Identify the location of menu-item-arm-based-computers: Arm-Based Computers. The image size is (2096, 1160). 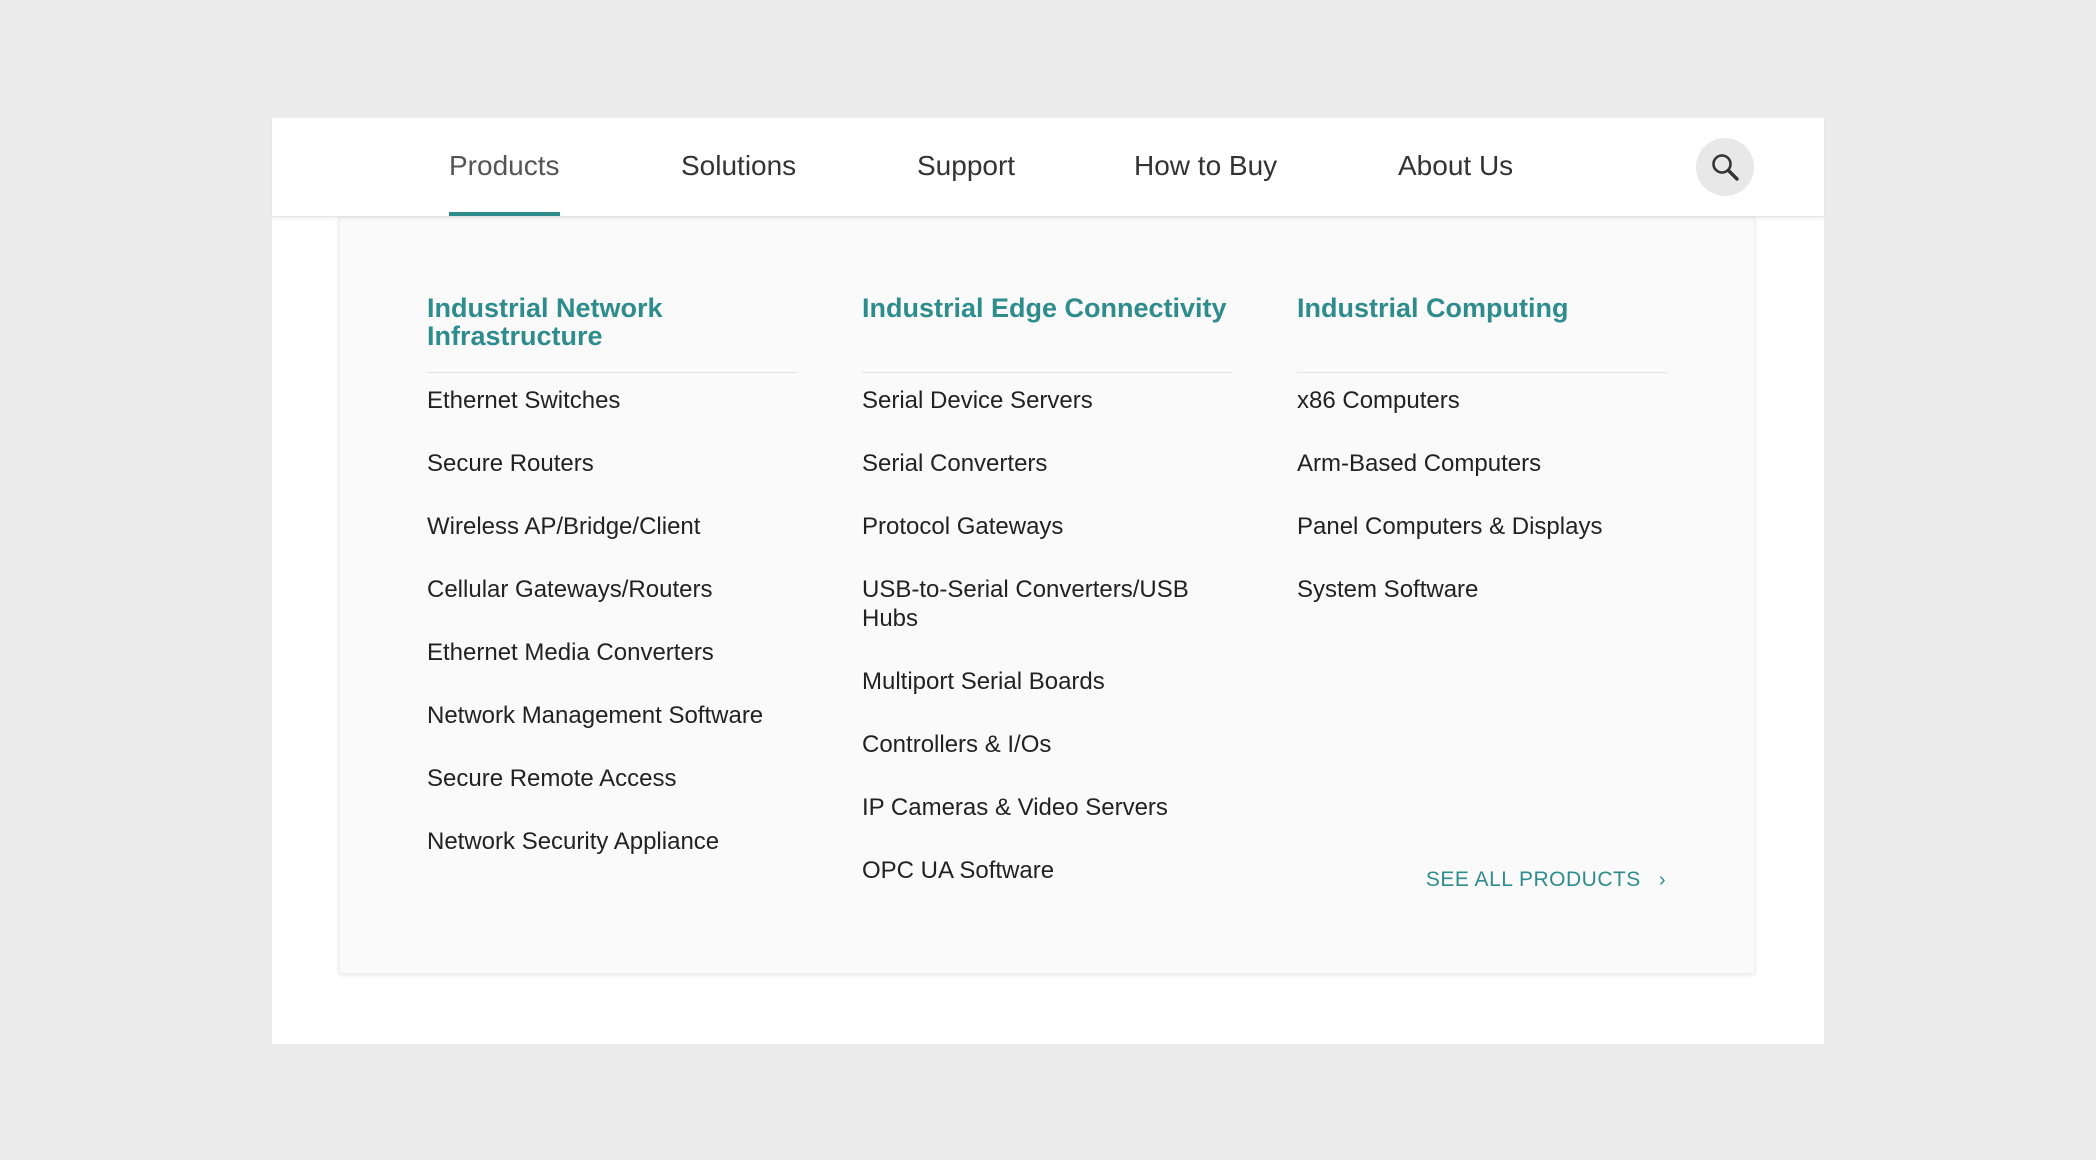
(1482, 463).